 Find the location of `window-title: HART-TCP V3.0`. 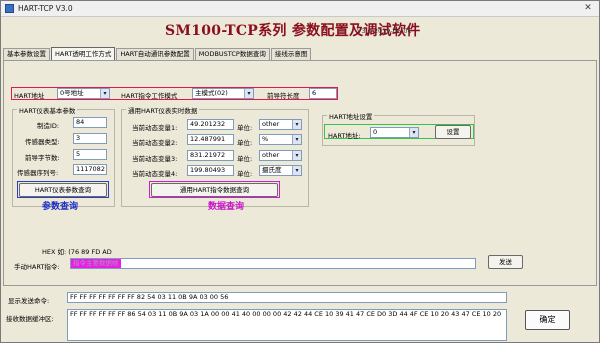

window-title: HART-TCP V3.0 is located at coordinates (45, 8).